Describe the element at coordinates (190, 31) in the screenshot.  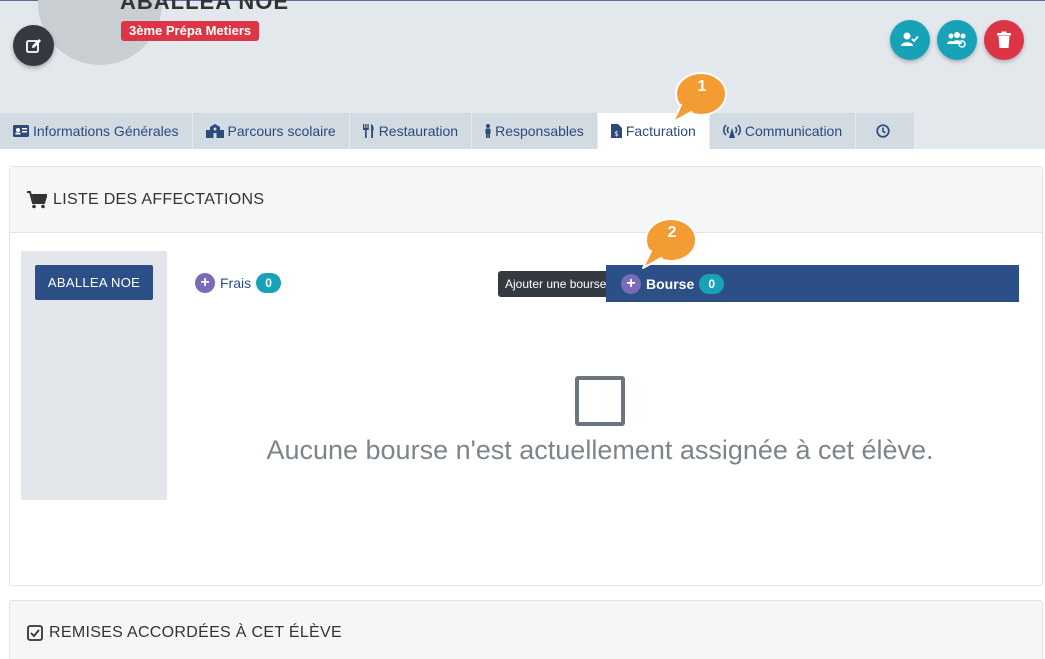
I see `class-badge: 3ème Prépa Metiers` at that location.